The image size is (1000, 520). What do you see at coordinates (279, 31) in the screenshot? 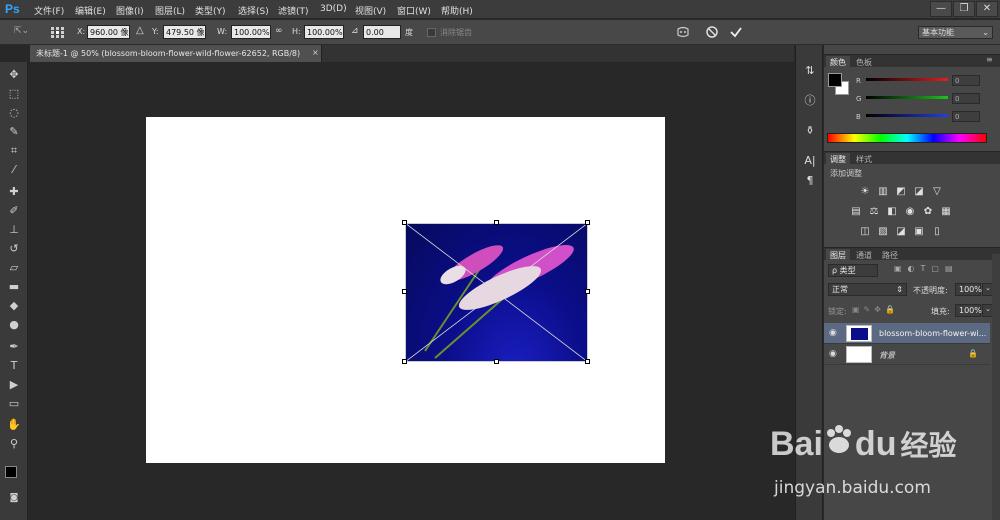
I see `link-icon: ∞` at bounding box center [279, 31].